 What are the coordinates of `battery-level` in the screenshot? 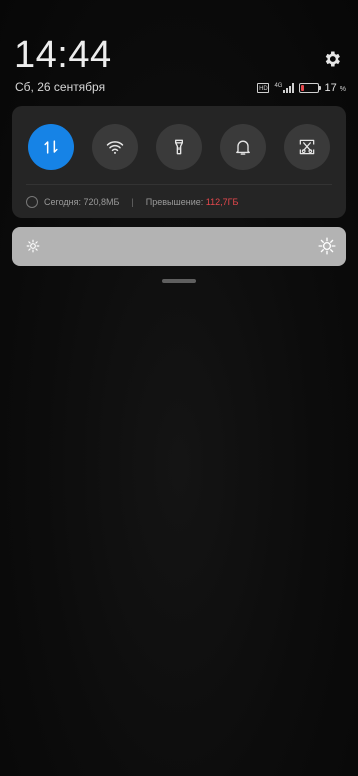 It's located at (303, 88).